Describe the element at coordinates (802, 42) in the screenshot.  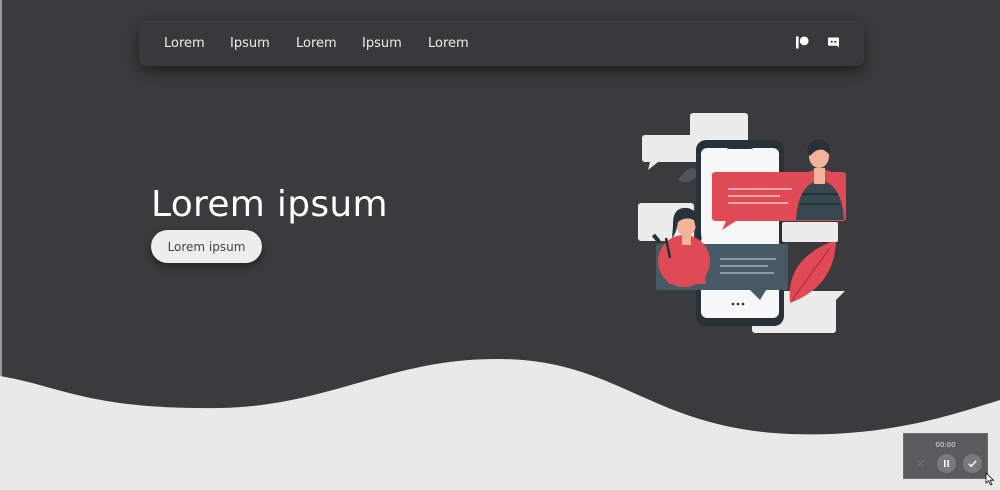
I see `patreon-icon` at that location.